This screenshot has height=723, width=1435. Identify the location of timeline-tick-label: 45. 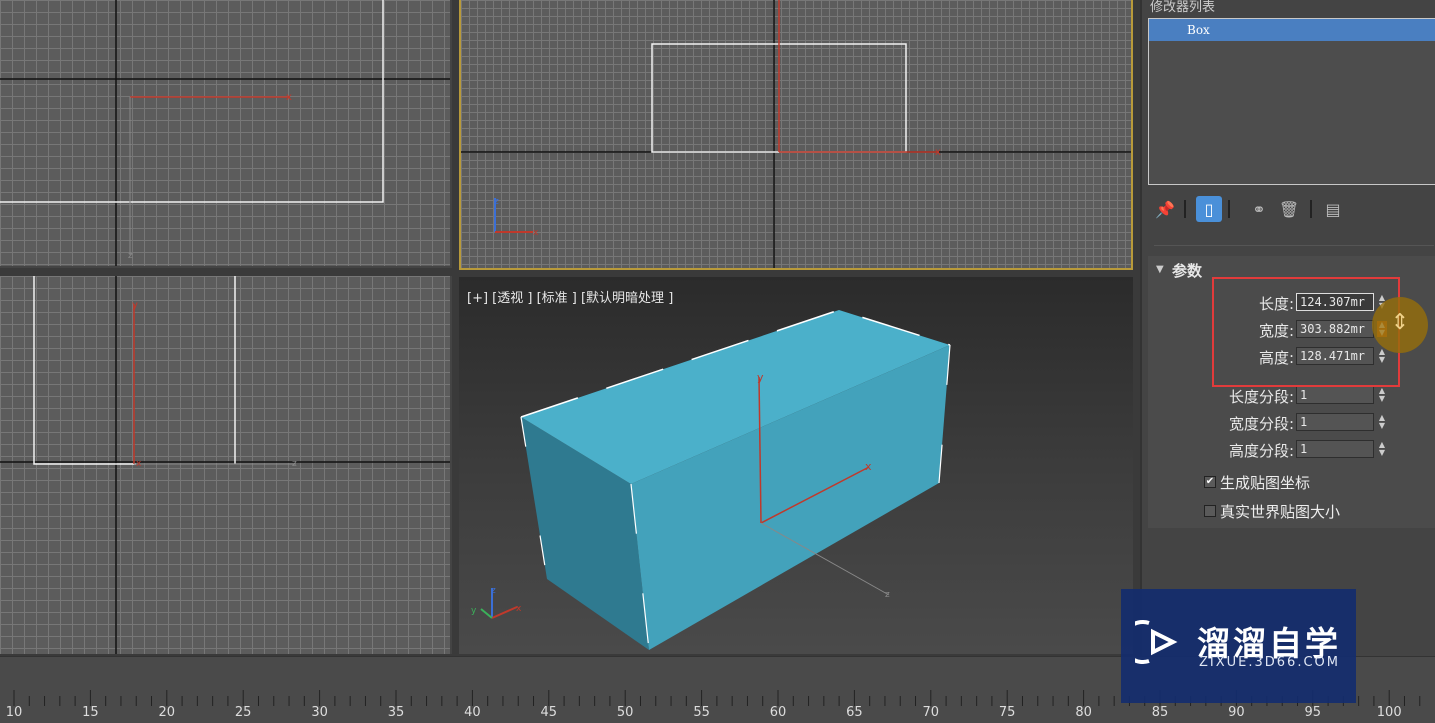
(549, 712).